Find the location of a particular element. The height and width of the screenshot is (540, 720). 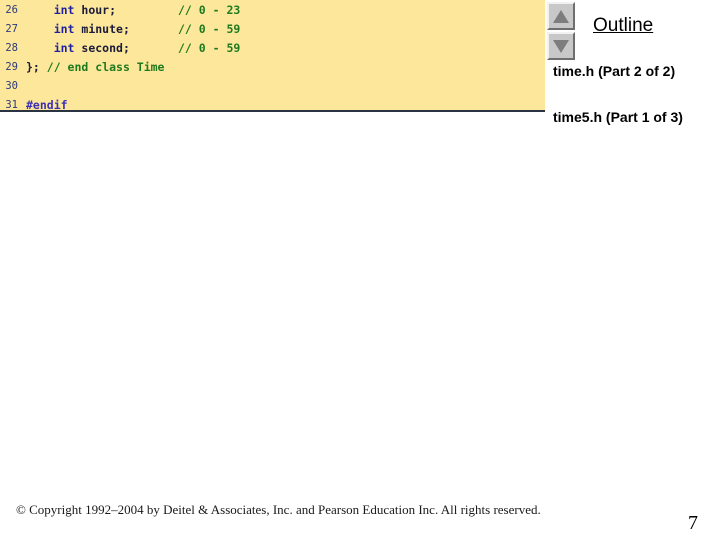

triangle-down-icon is located at coordinates (561, 46).